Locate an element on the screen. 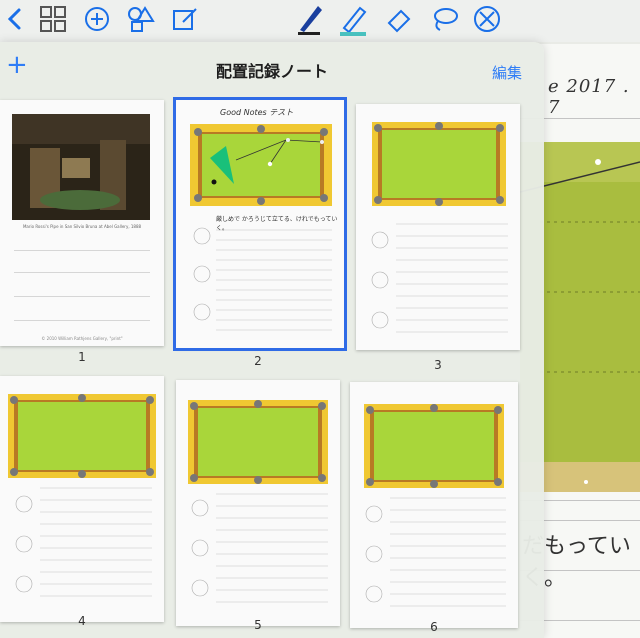 Image resolution: width=640 pixels, height=638 pixels. page-number-1: 1 is located at coordinates (82, 357).